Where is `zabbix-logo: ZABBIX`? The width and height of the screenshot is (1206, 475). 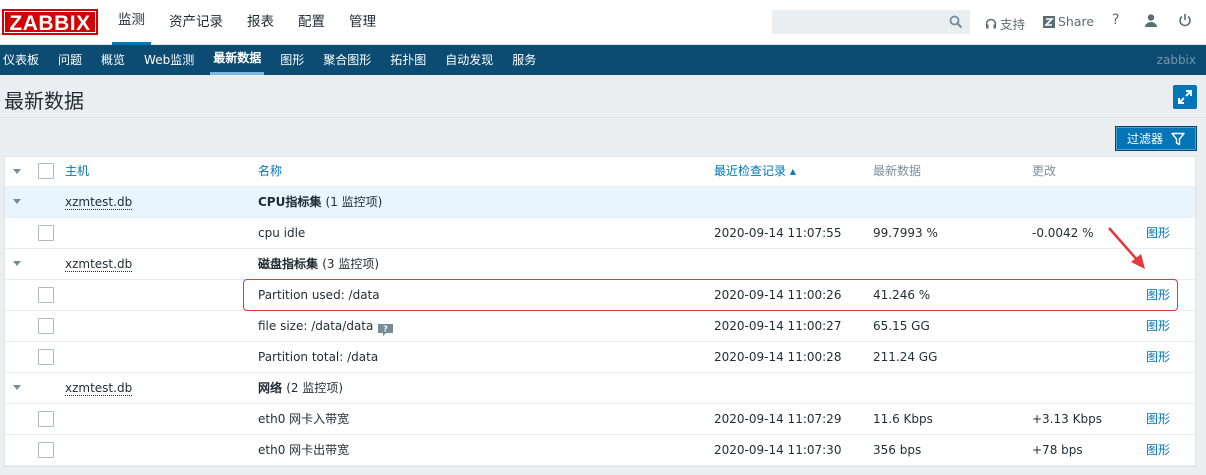
zabbix-logo: ZABBIX is located at coordinates (50, 22).